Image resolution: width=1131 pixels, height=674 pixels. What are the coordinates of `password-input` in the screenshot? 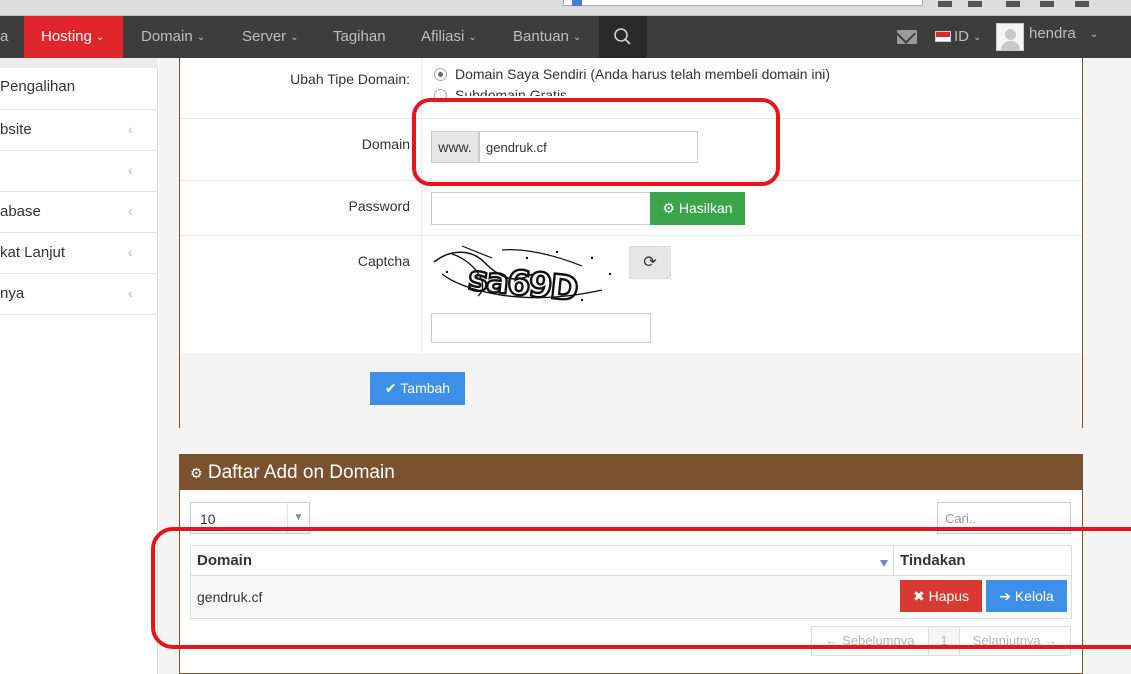 It's located at (541, 208).